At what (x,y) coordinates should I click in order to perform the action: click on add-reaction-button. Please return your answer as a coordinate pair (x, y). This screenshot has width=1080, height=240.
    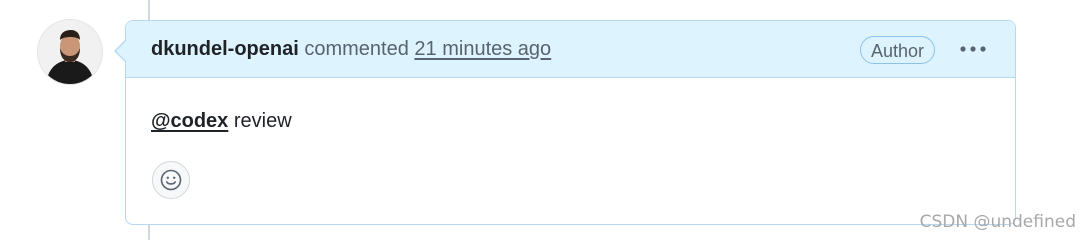
    Looking at the image, I should click on (171, 180).